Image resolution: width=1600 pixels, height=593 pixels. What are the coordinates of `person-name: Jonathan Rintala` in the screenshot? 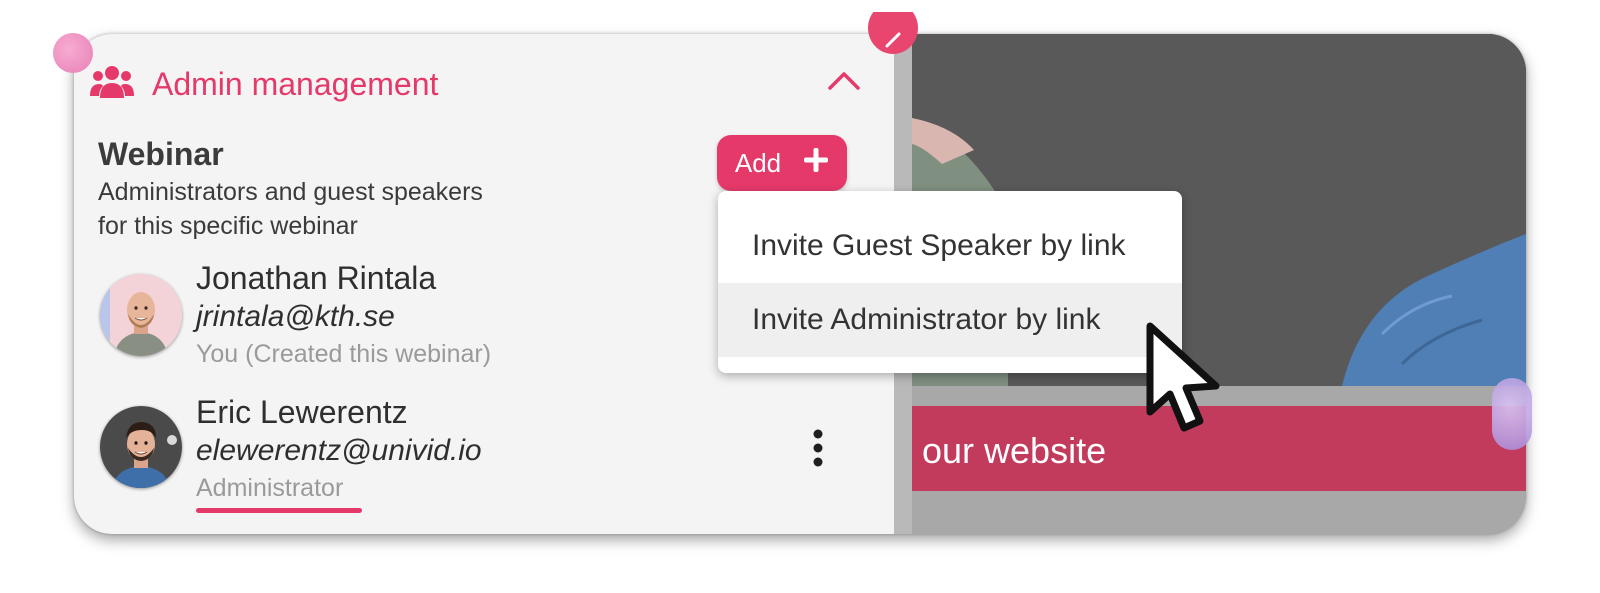 It's located at (316, 278).